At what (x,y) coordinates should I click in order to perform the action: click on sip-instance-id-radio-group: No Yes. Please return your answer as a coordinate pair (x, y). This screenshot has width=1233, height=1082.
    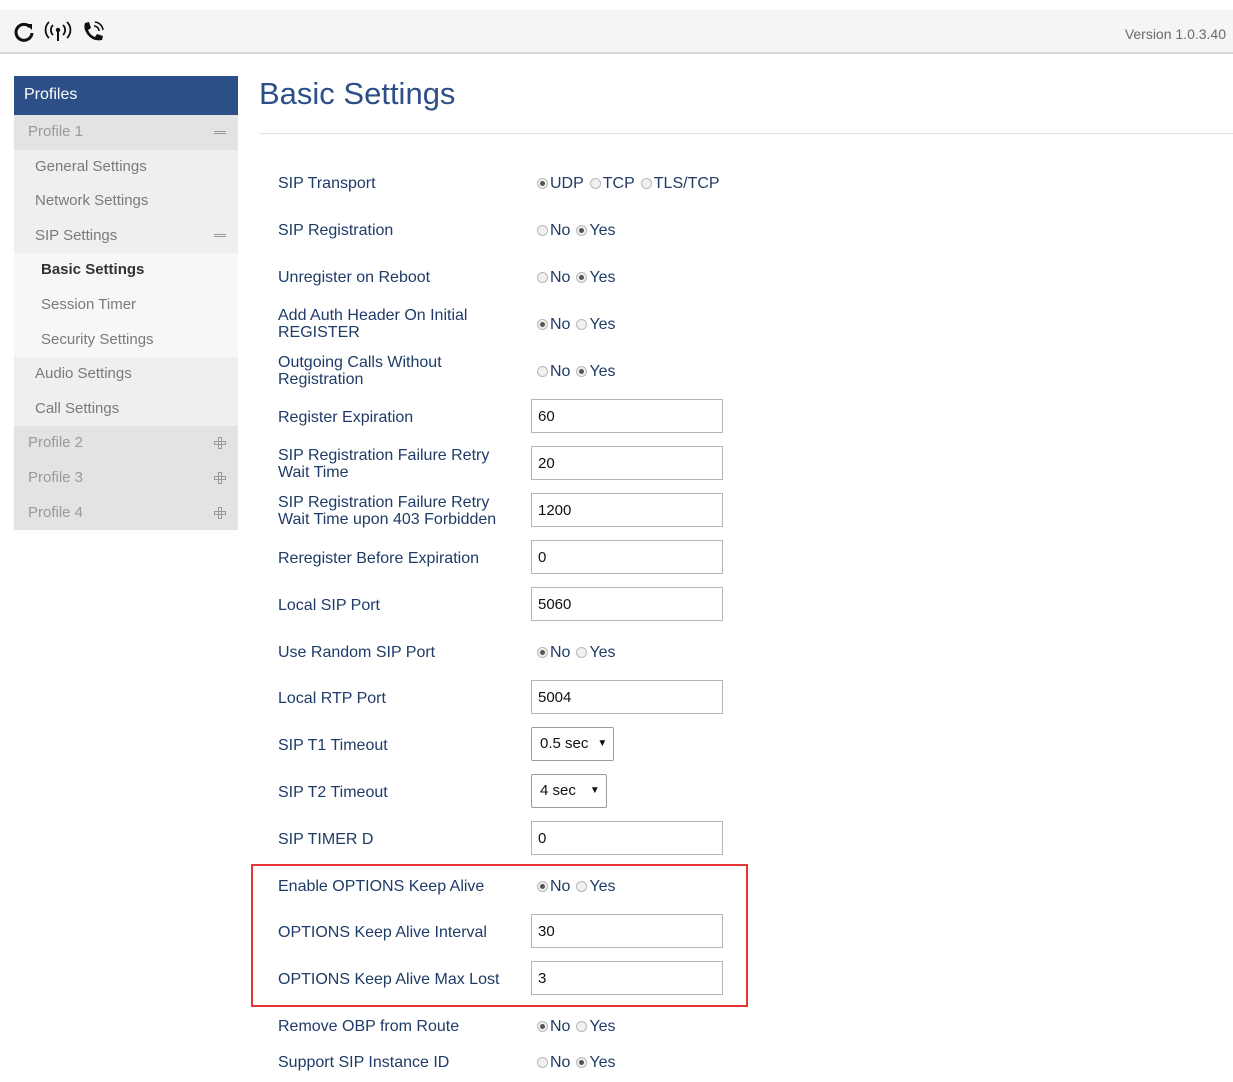
    Looking at the image, I should click on (579, 1063).